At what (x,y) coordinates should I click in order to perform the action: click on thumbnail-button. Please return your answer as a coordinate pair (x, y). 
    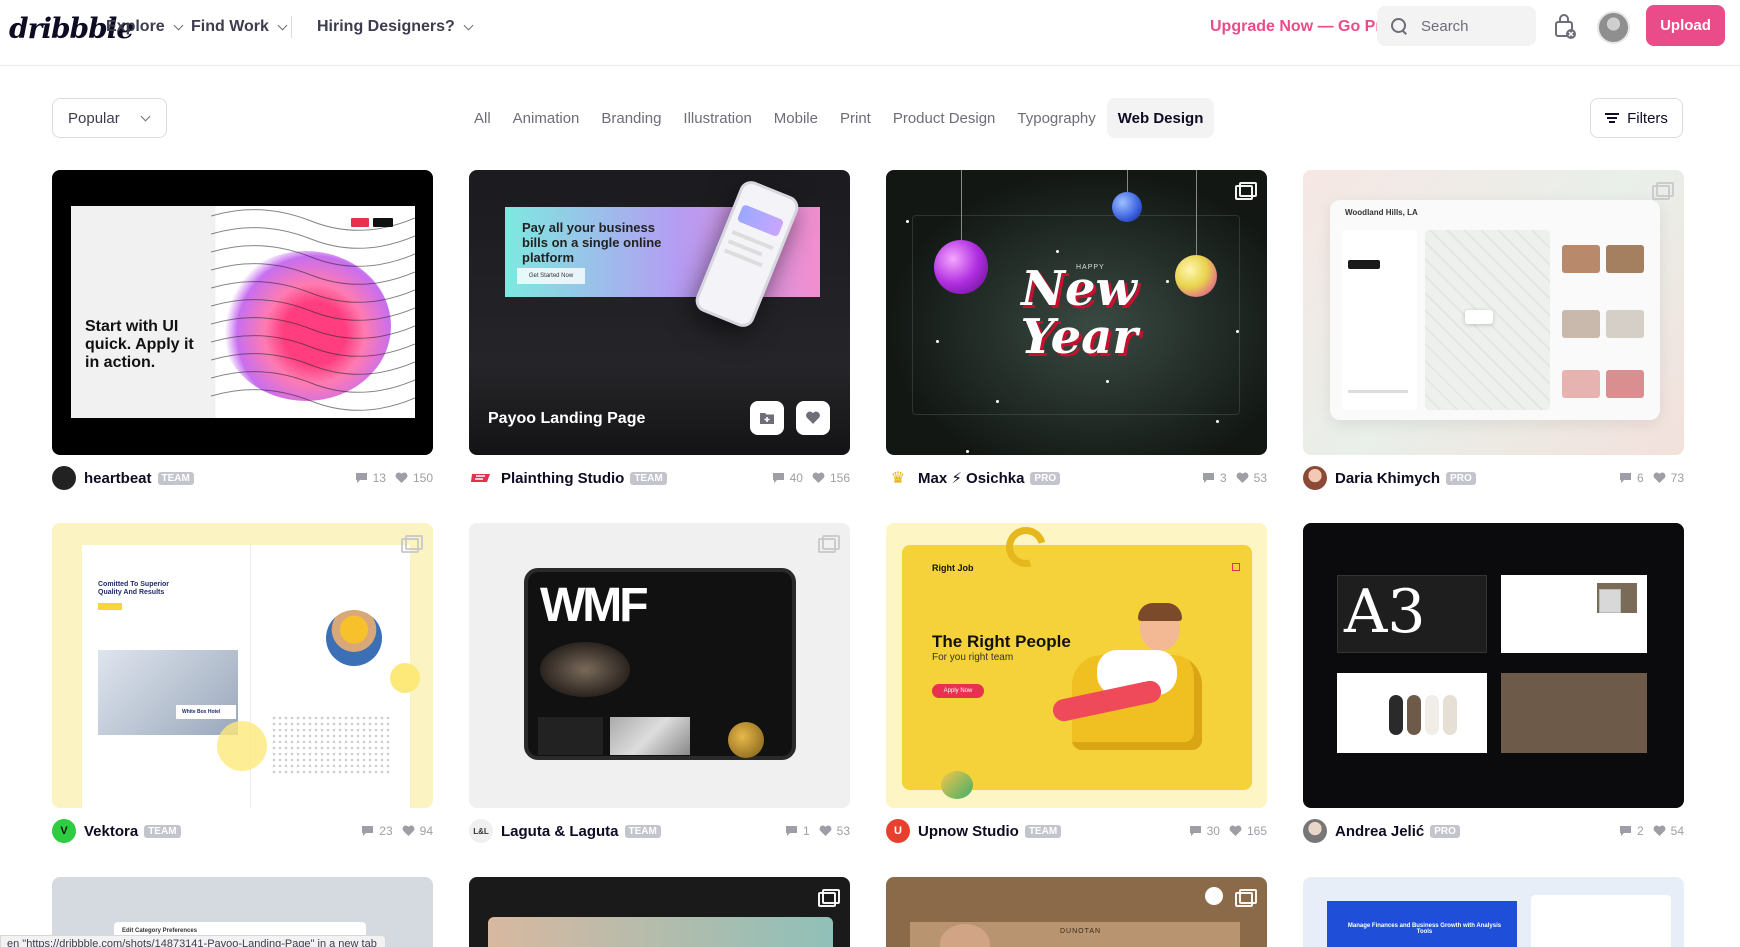
    Looking at the image, I should click on (360, 222).